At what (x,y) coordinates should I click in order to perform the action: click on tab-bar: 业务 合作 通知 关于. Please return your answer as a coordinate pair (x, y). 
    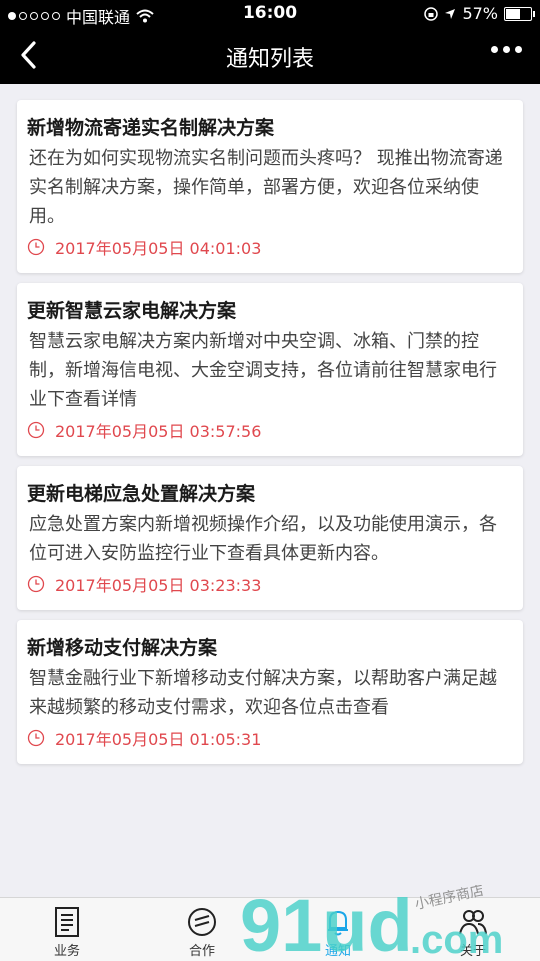
    Looking at the image, I should click on (270, 929).